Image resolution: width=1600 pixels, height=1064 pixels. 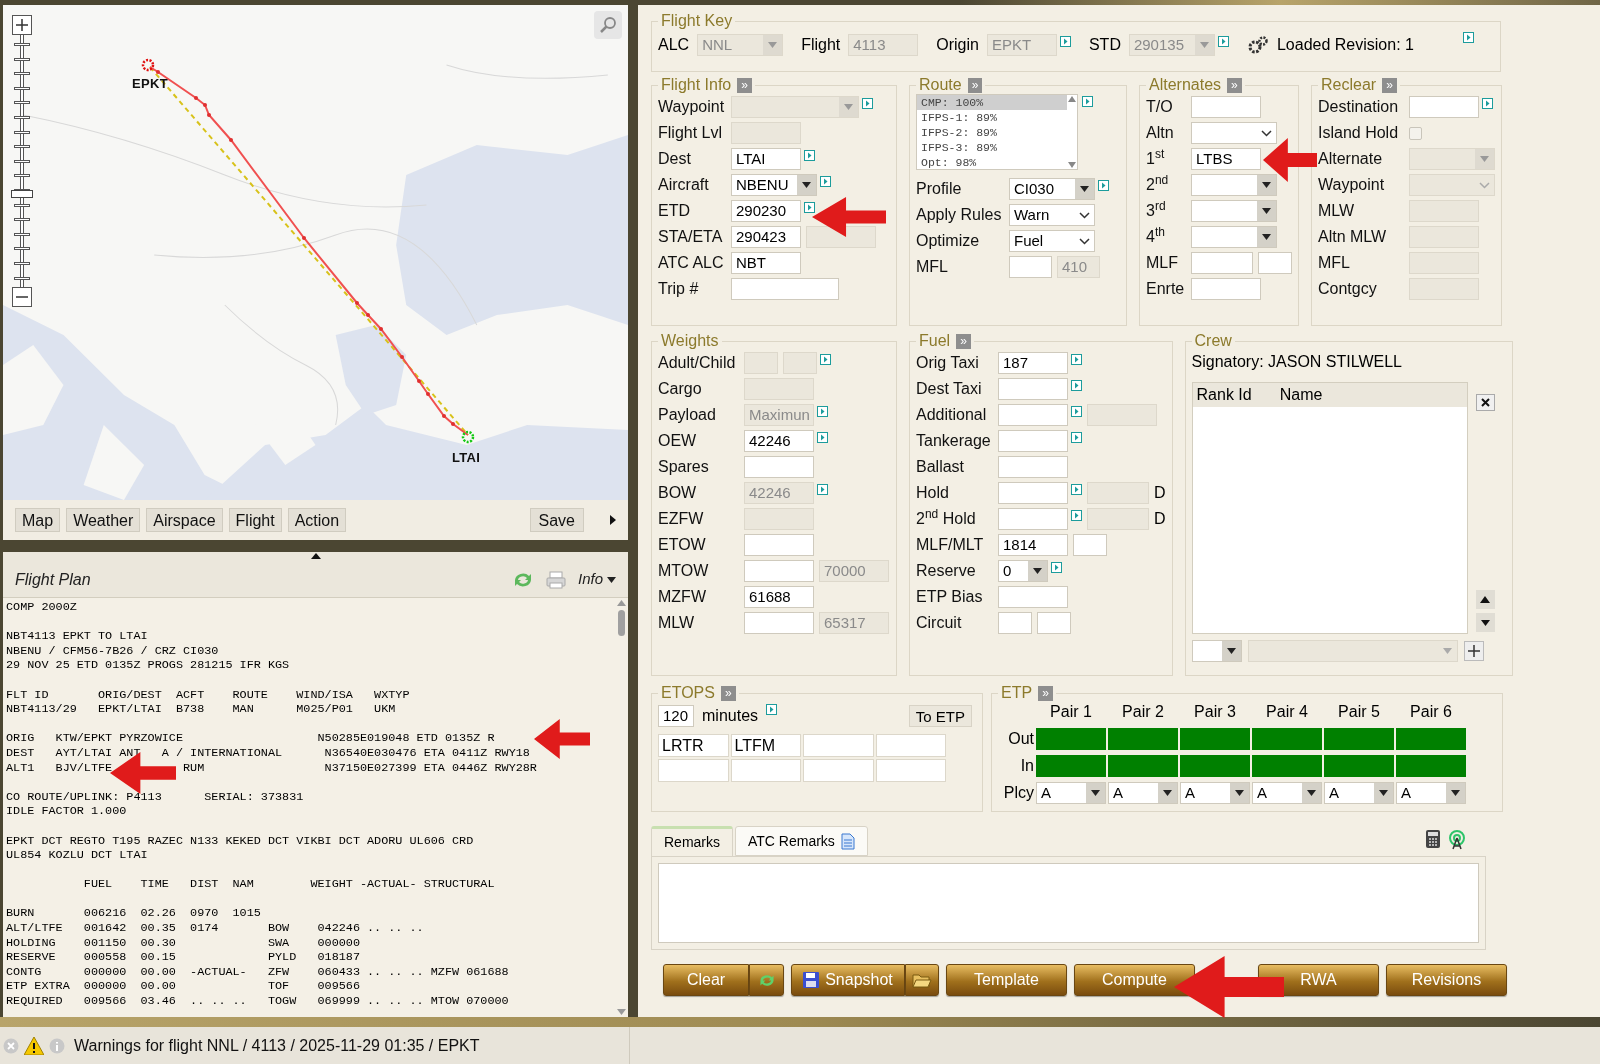 I want to click on route-option: IFPS-1: 89%, so click(x=992, y=117).